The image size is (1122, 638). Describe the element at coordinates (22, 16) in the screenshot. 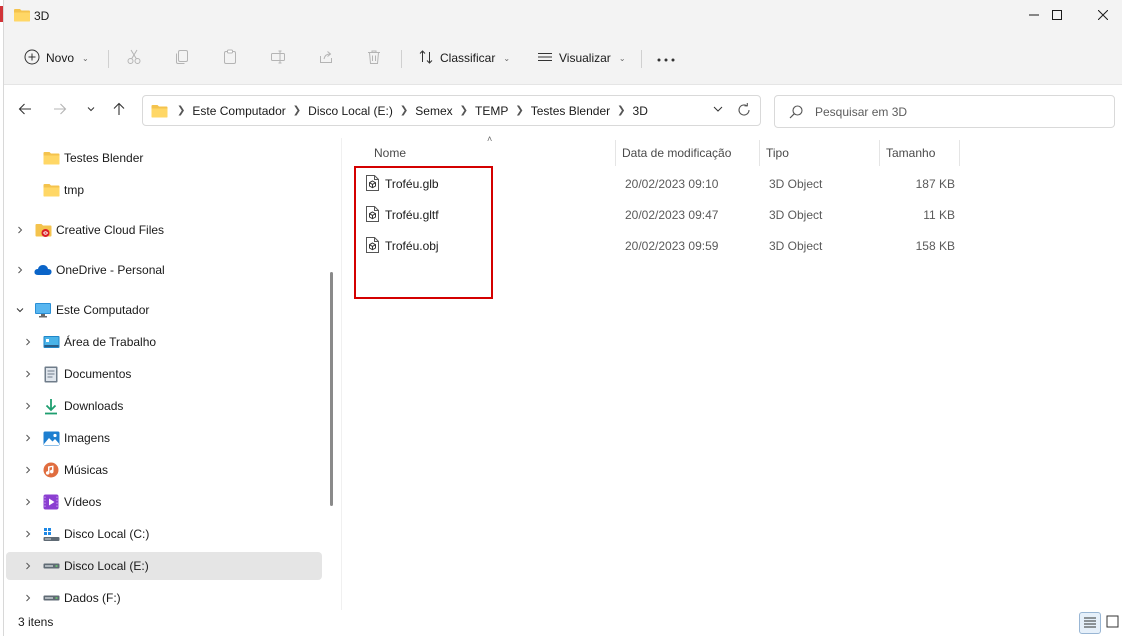

I see `folder-icon` at that location.